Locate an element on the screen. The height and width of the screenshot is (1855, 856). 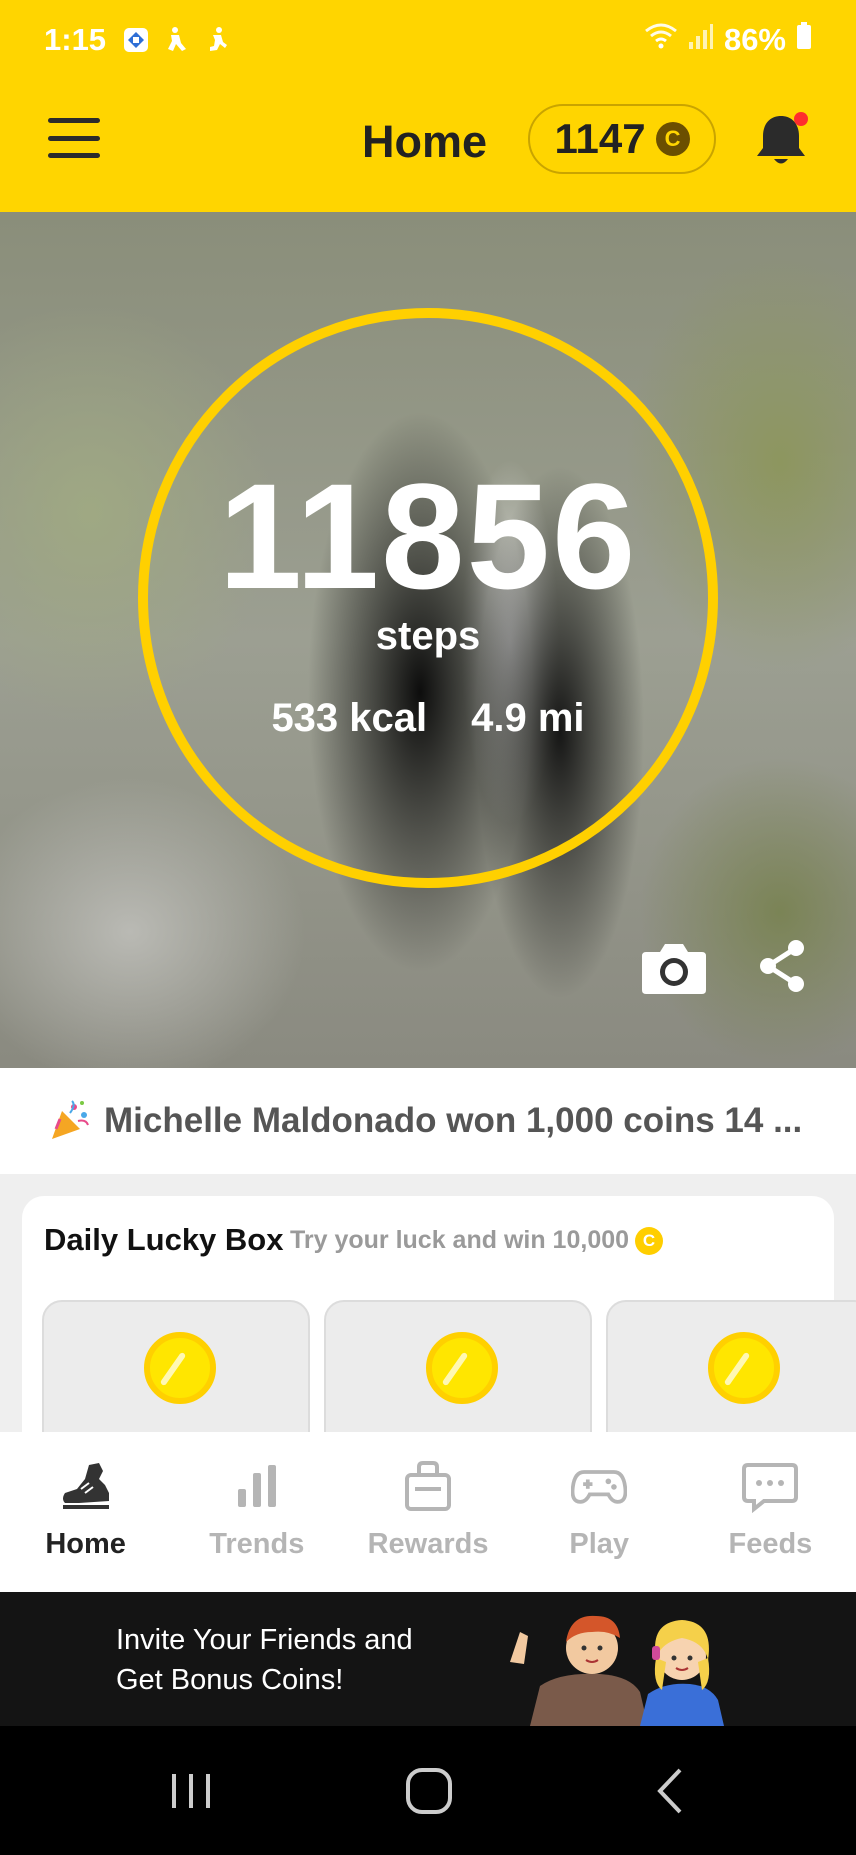
lucky-box-subtitle-text: Try your luck and win 10,000 is located at coordinates (460, 1240).